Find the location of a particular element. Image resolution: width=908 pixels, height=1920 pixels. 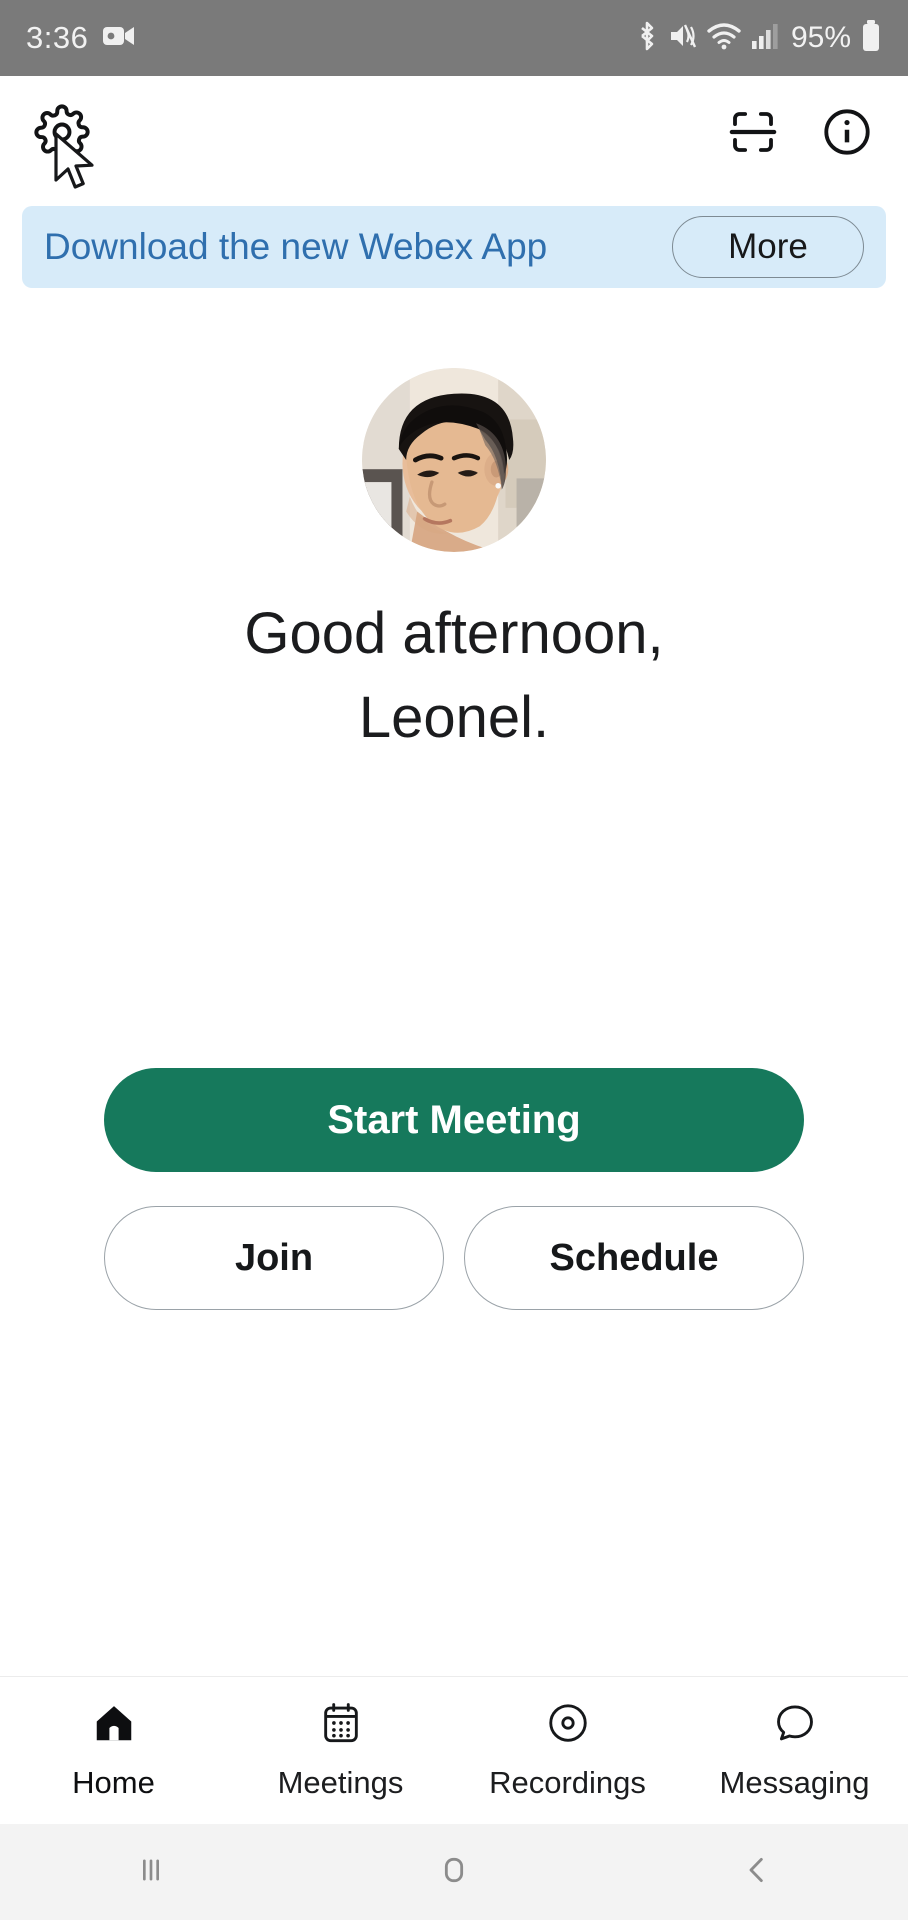

greeting-text: Good afternoon, Leonel. is located at coordinates (453, 676).